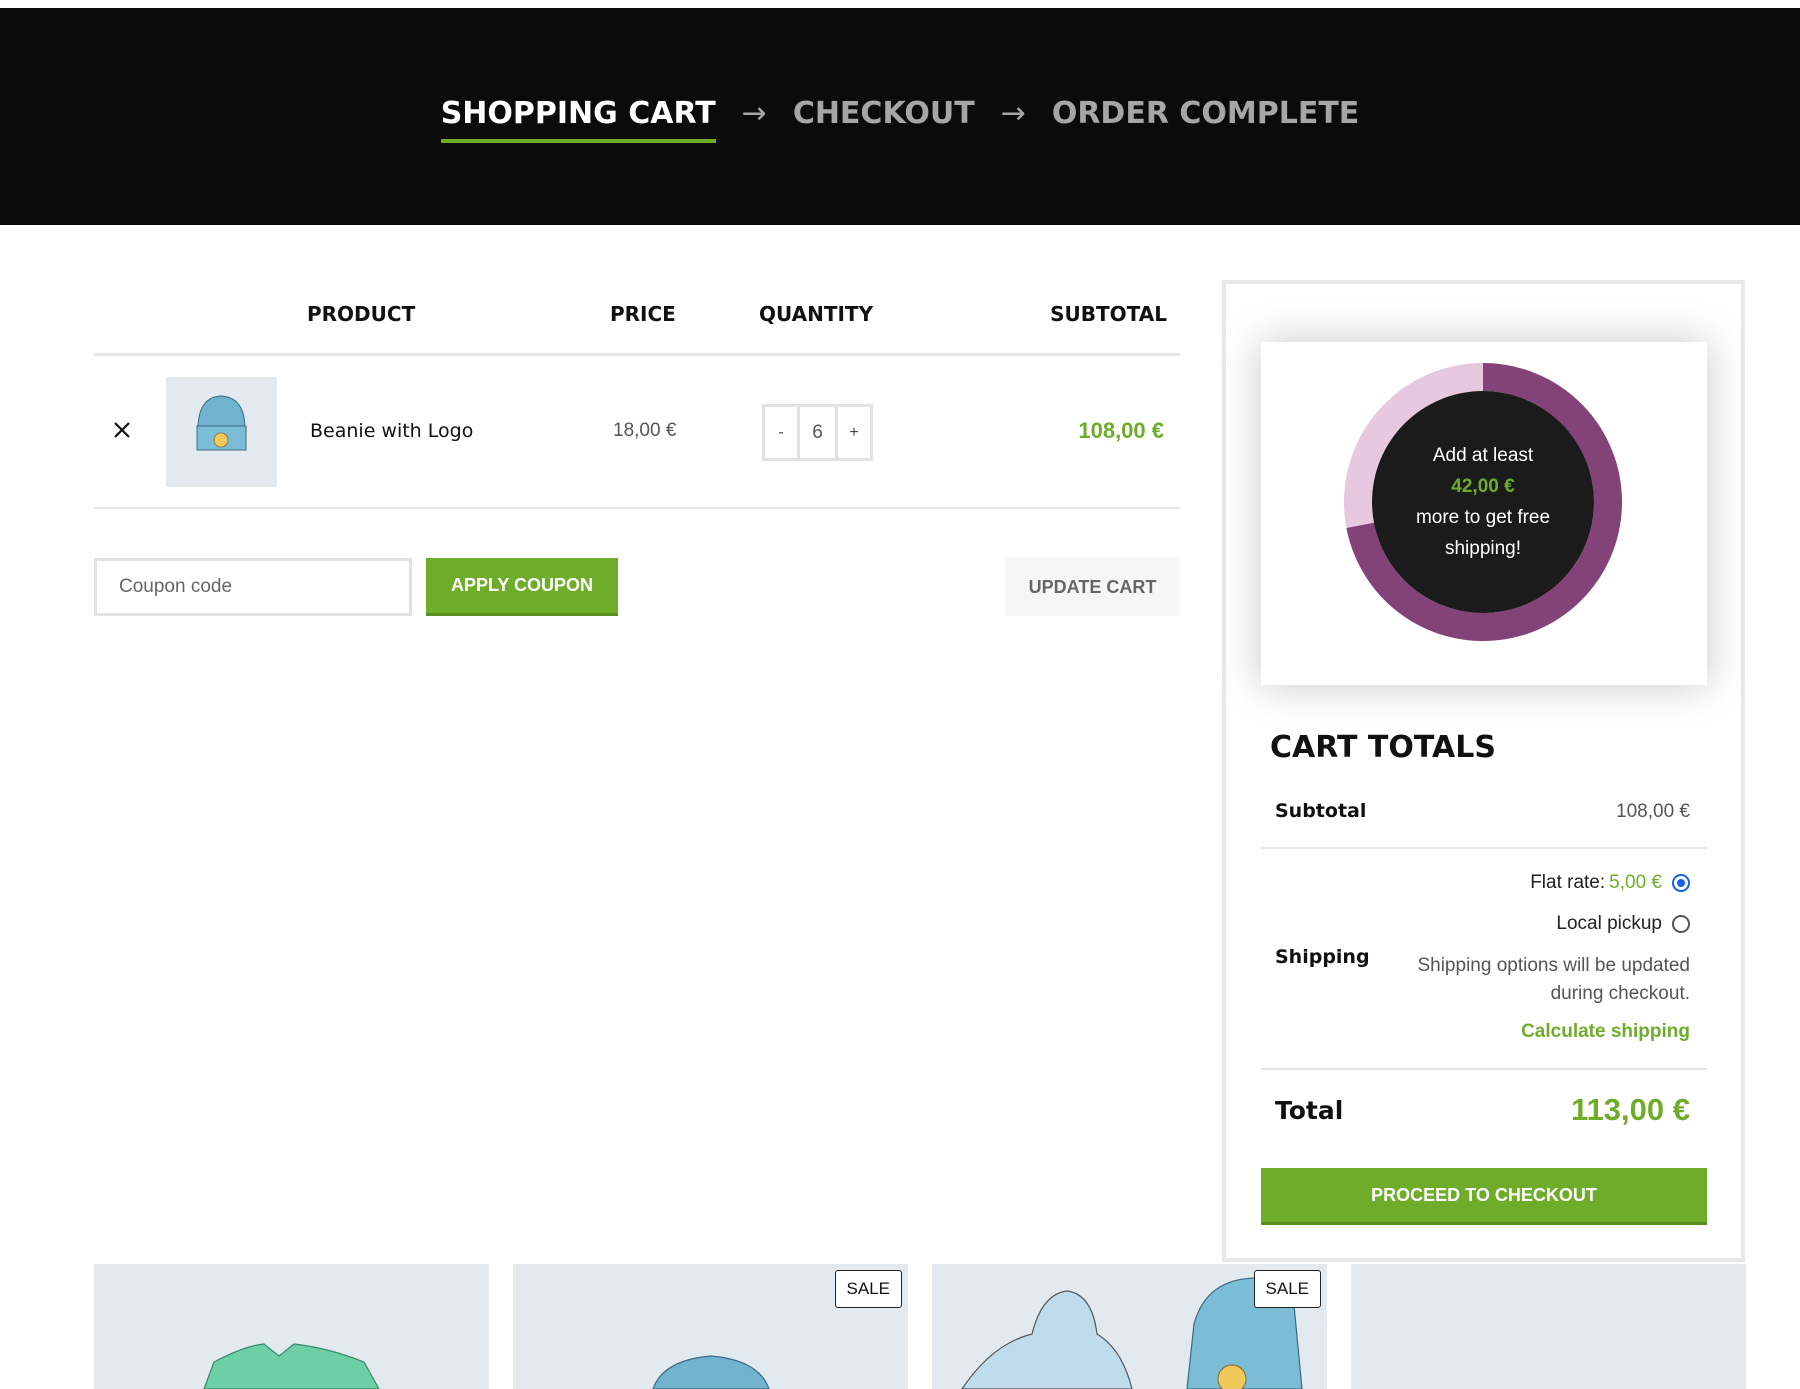 Image resolution: width=1800 pixels, height=1389 pixels. I want to click on step-shopping-cart: SHOPPING CART, so click(578, 119).